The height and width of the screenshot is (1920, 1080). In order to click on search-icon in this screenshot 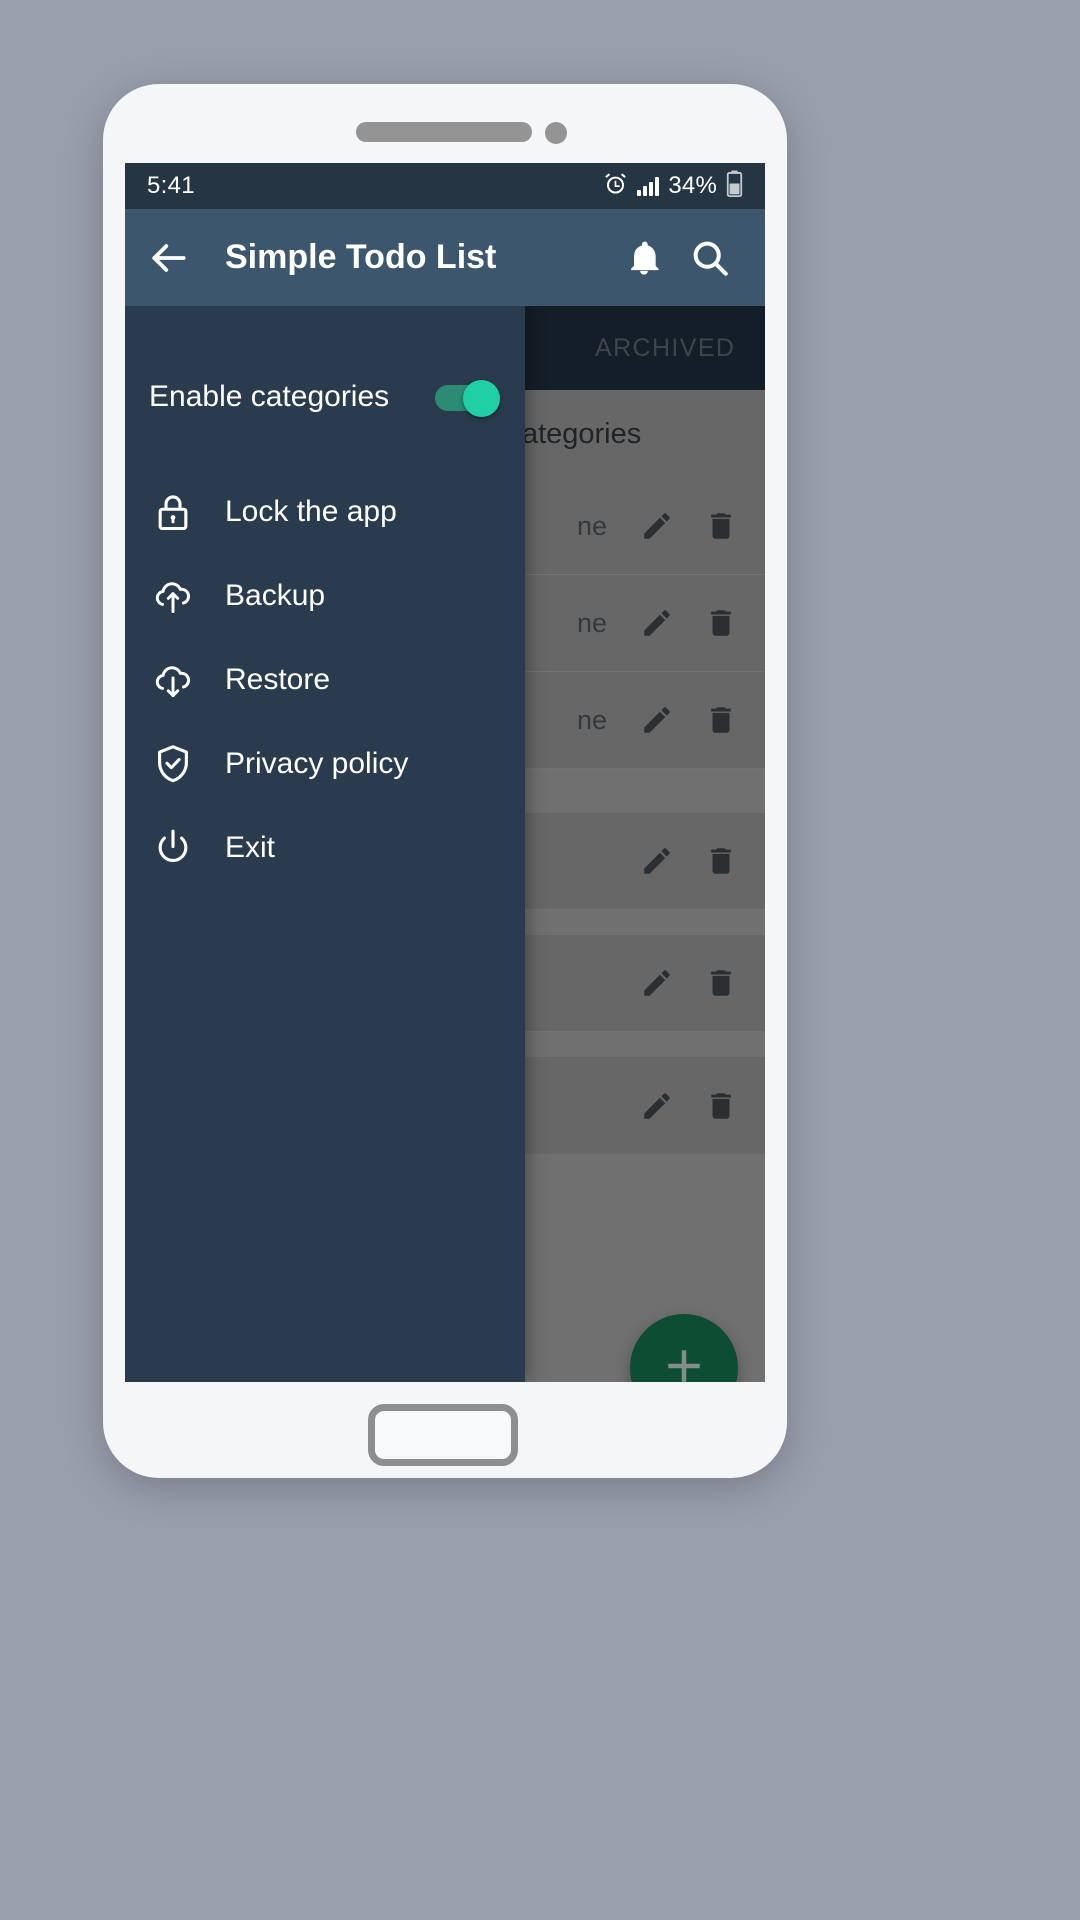, I will do `click(710, 258)`.